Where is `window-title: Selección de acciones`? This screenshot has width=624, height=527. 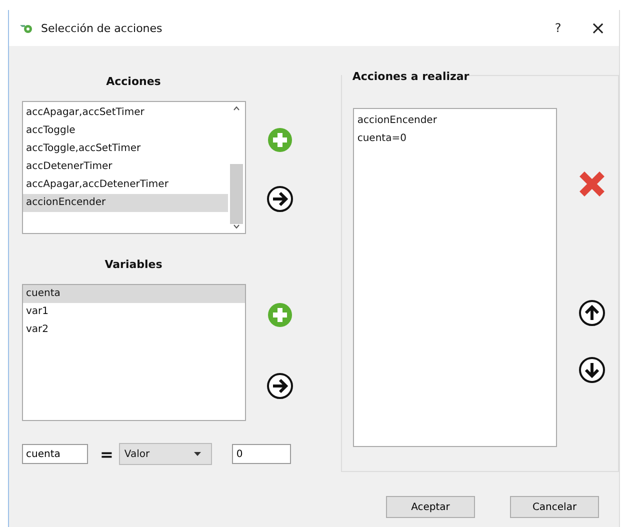
window-title: Selección de acciones is located at coordinates (102, 28).